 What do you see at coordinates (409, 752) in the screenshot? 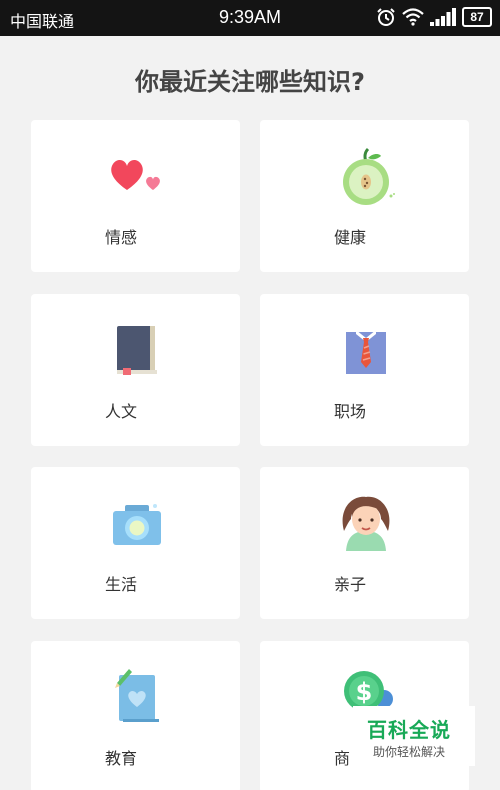
I see `watermark-subtitle: 助你轻松解决` at bounding box center [409, 752].